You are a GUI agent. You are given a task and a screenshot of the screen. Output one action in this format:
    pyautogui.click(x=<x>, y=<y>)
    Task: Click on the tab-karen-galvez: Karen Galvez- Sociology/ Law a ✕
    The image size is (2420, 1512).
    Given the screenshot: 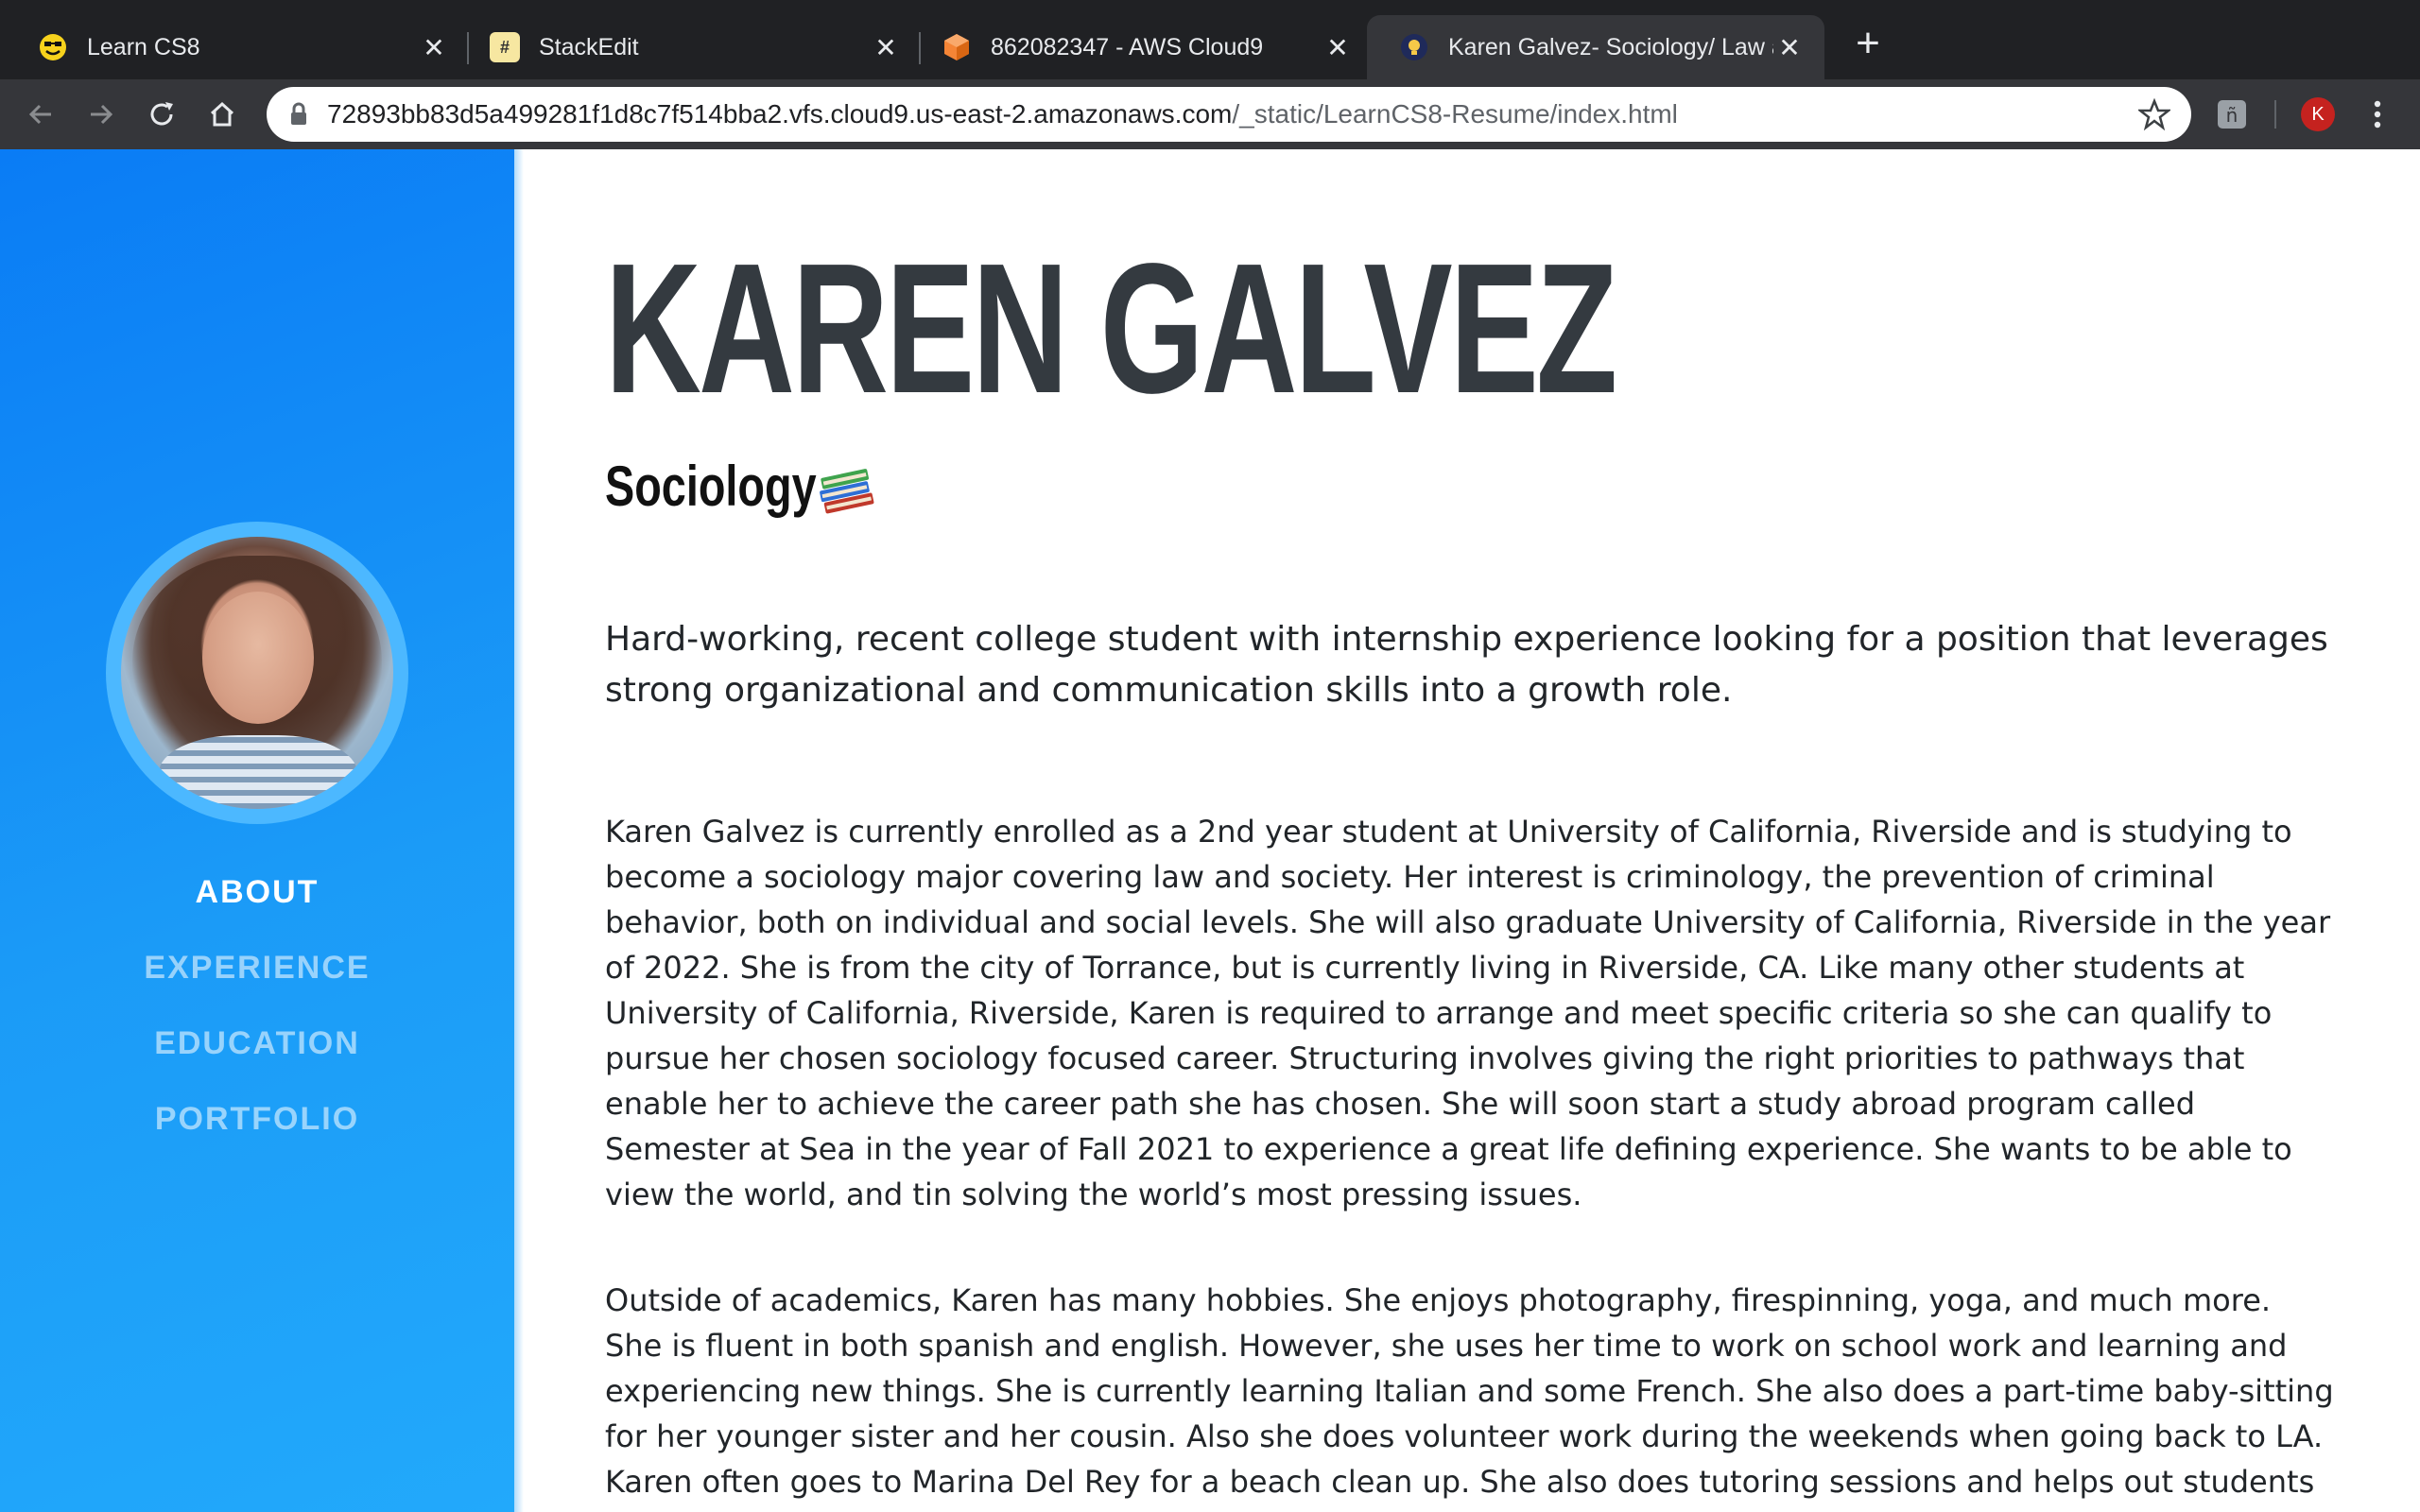 What is the action you would take?
    pyautogui.click(x=1595, y=47)
    